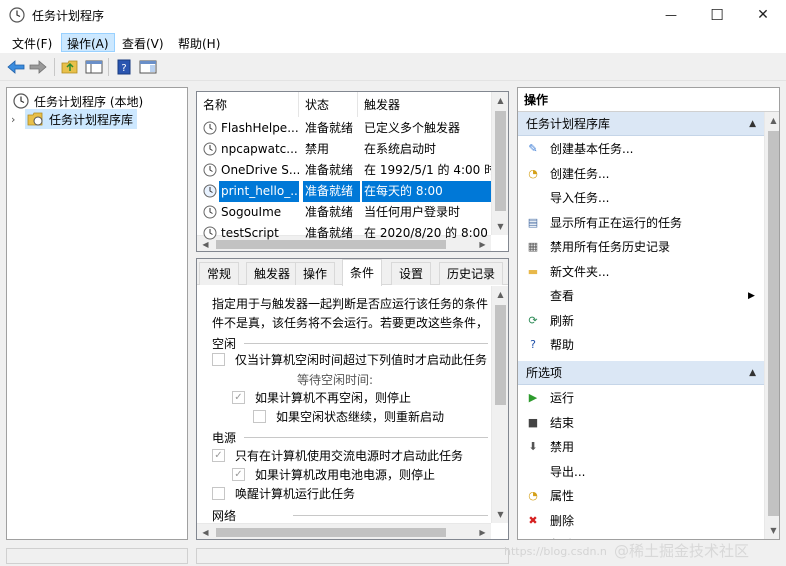 This screenshot has width=786, height=566. I want to click on table-row: print_hello_... 准备就绪 在每天的 8:00, so click(345, 191).